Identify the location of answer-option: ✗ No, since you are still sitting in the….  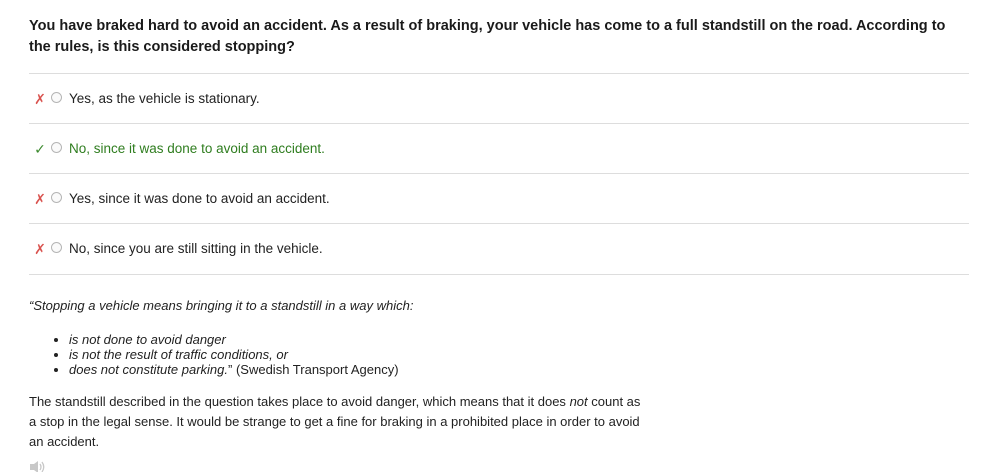
(499, 249).